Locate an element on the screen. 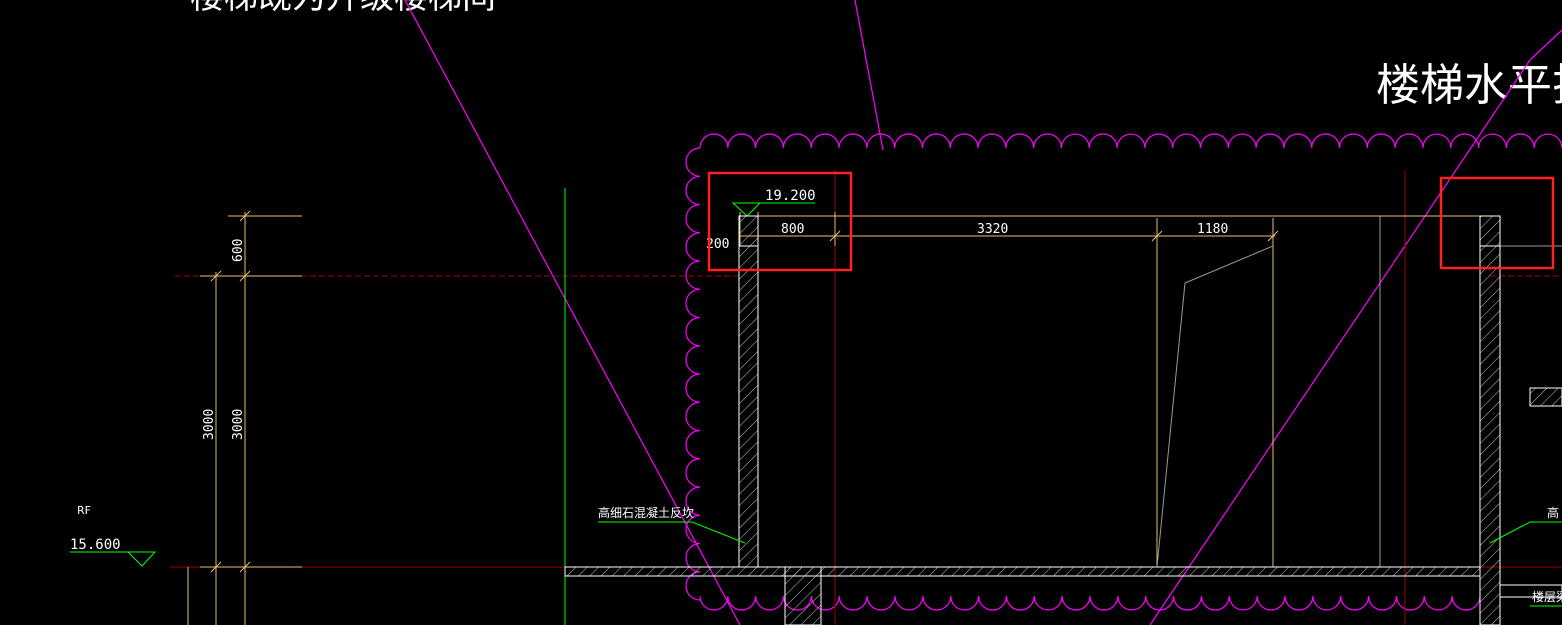 Image resolution: width=1562 pixels, height=625 pixels. dim-h-1180: 1180 is located at coordinates (1212, 229).